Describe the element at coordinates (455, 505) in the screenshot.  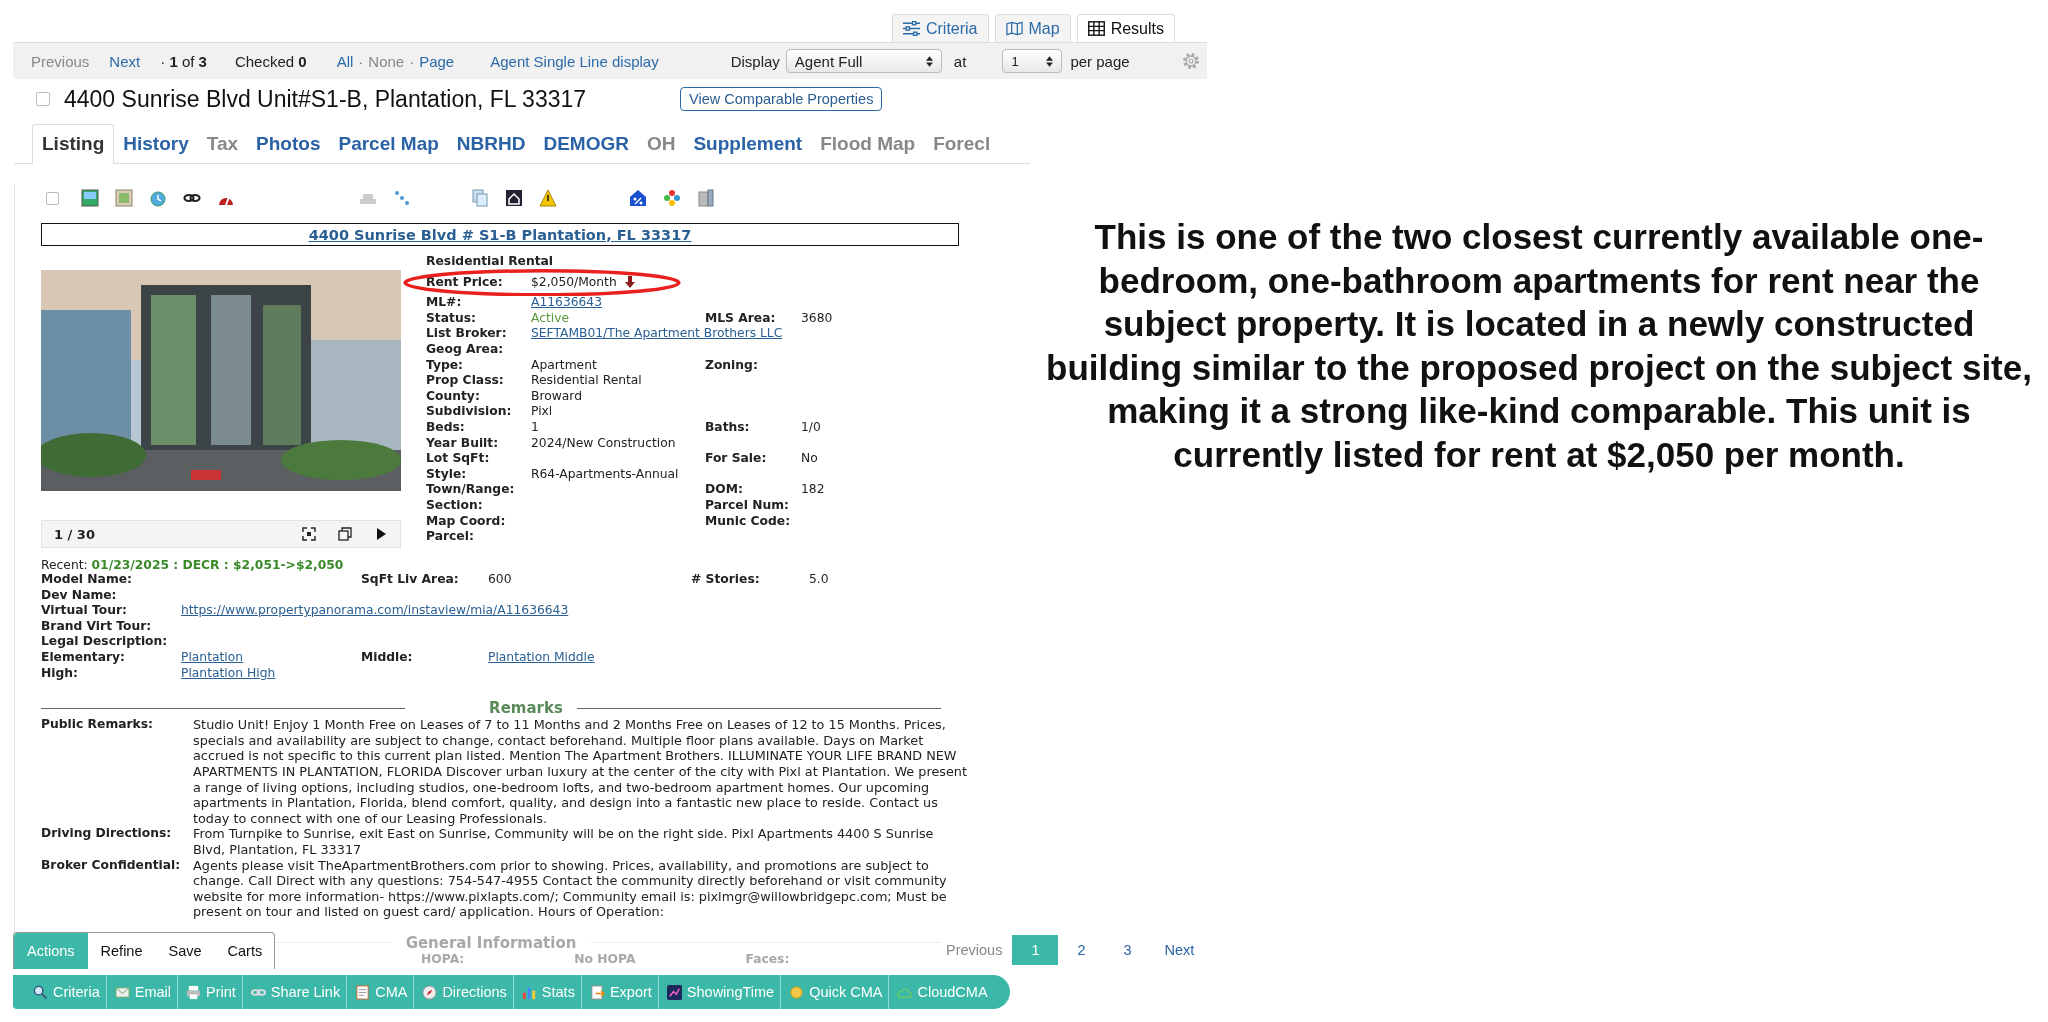
I see `field-label: Section:` at that location.